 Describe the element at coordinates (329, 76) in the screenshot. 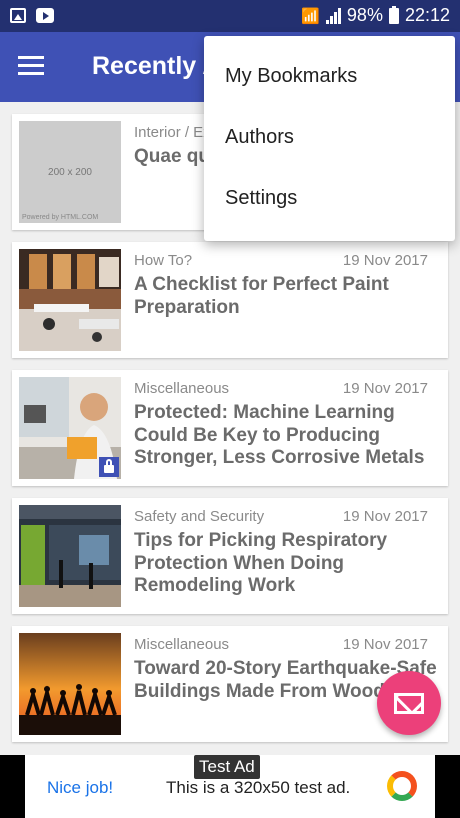

I see `menu-item-bookmarks: My Bookmarks` at that location.